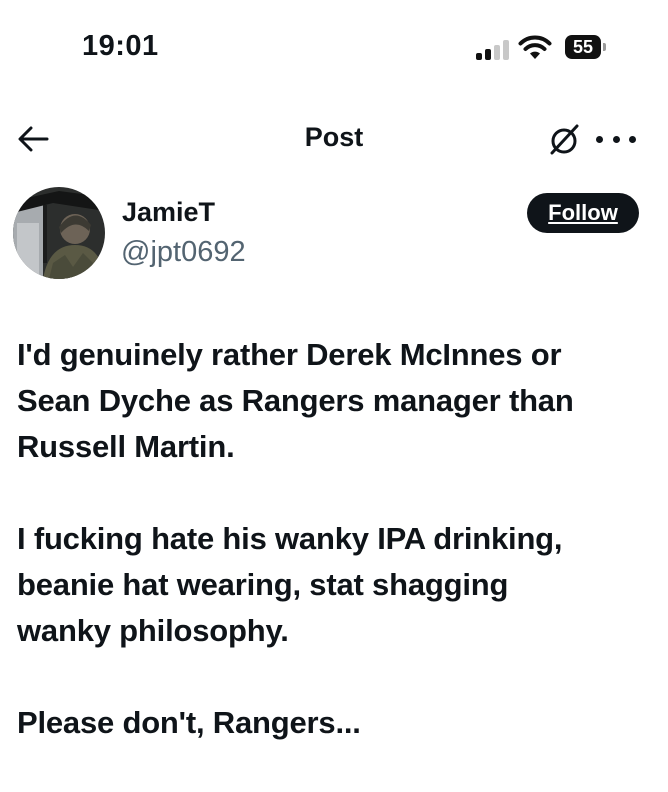  What do you see at coordinates (604, 47) in the screenshot?
I see `battery-tip` at bounding box center [604, 47].